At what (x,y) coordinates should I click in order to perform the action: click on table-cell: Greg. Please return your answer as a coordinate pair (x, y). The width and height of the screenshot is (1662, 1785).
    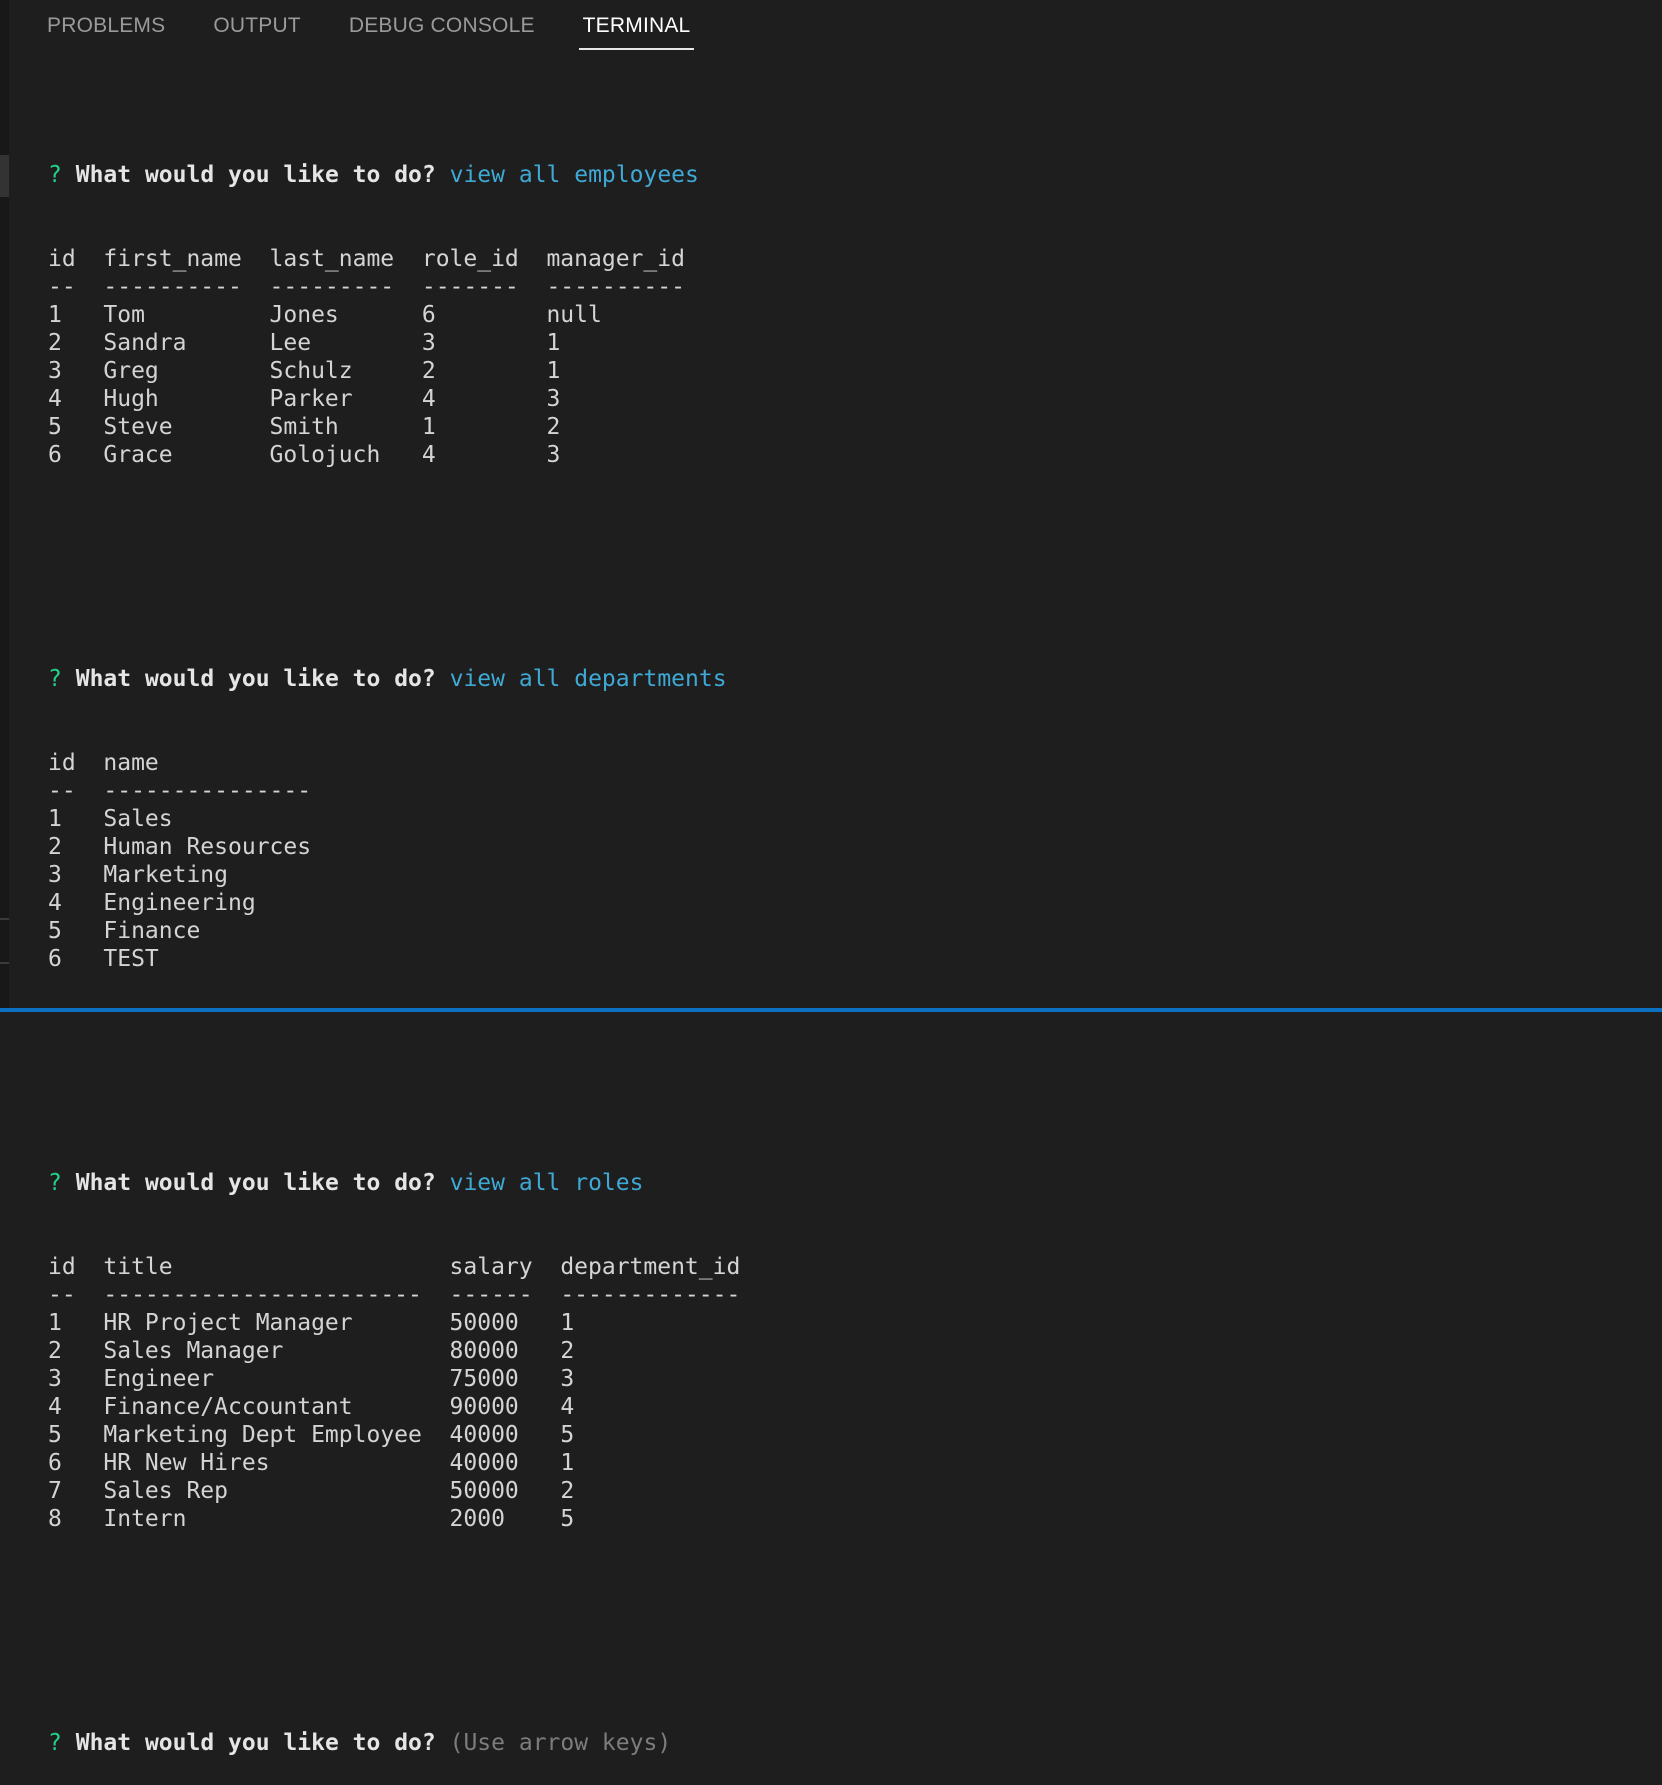
    Looking at the image, I should click on (131, 371).